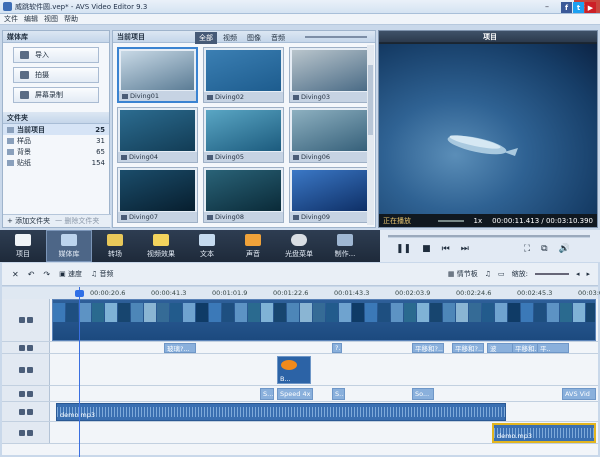 The width and height of the screenshot is (600, 457). What do you see at coordinates (579, 394) in the screenshot?
I see `text-clip: AVS Vid` at bounding box center [579, 394].